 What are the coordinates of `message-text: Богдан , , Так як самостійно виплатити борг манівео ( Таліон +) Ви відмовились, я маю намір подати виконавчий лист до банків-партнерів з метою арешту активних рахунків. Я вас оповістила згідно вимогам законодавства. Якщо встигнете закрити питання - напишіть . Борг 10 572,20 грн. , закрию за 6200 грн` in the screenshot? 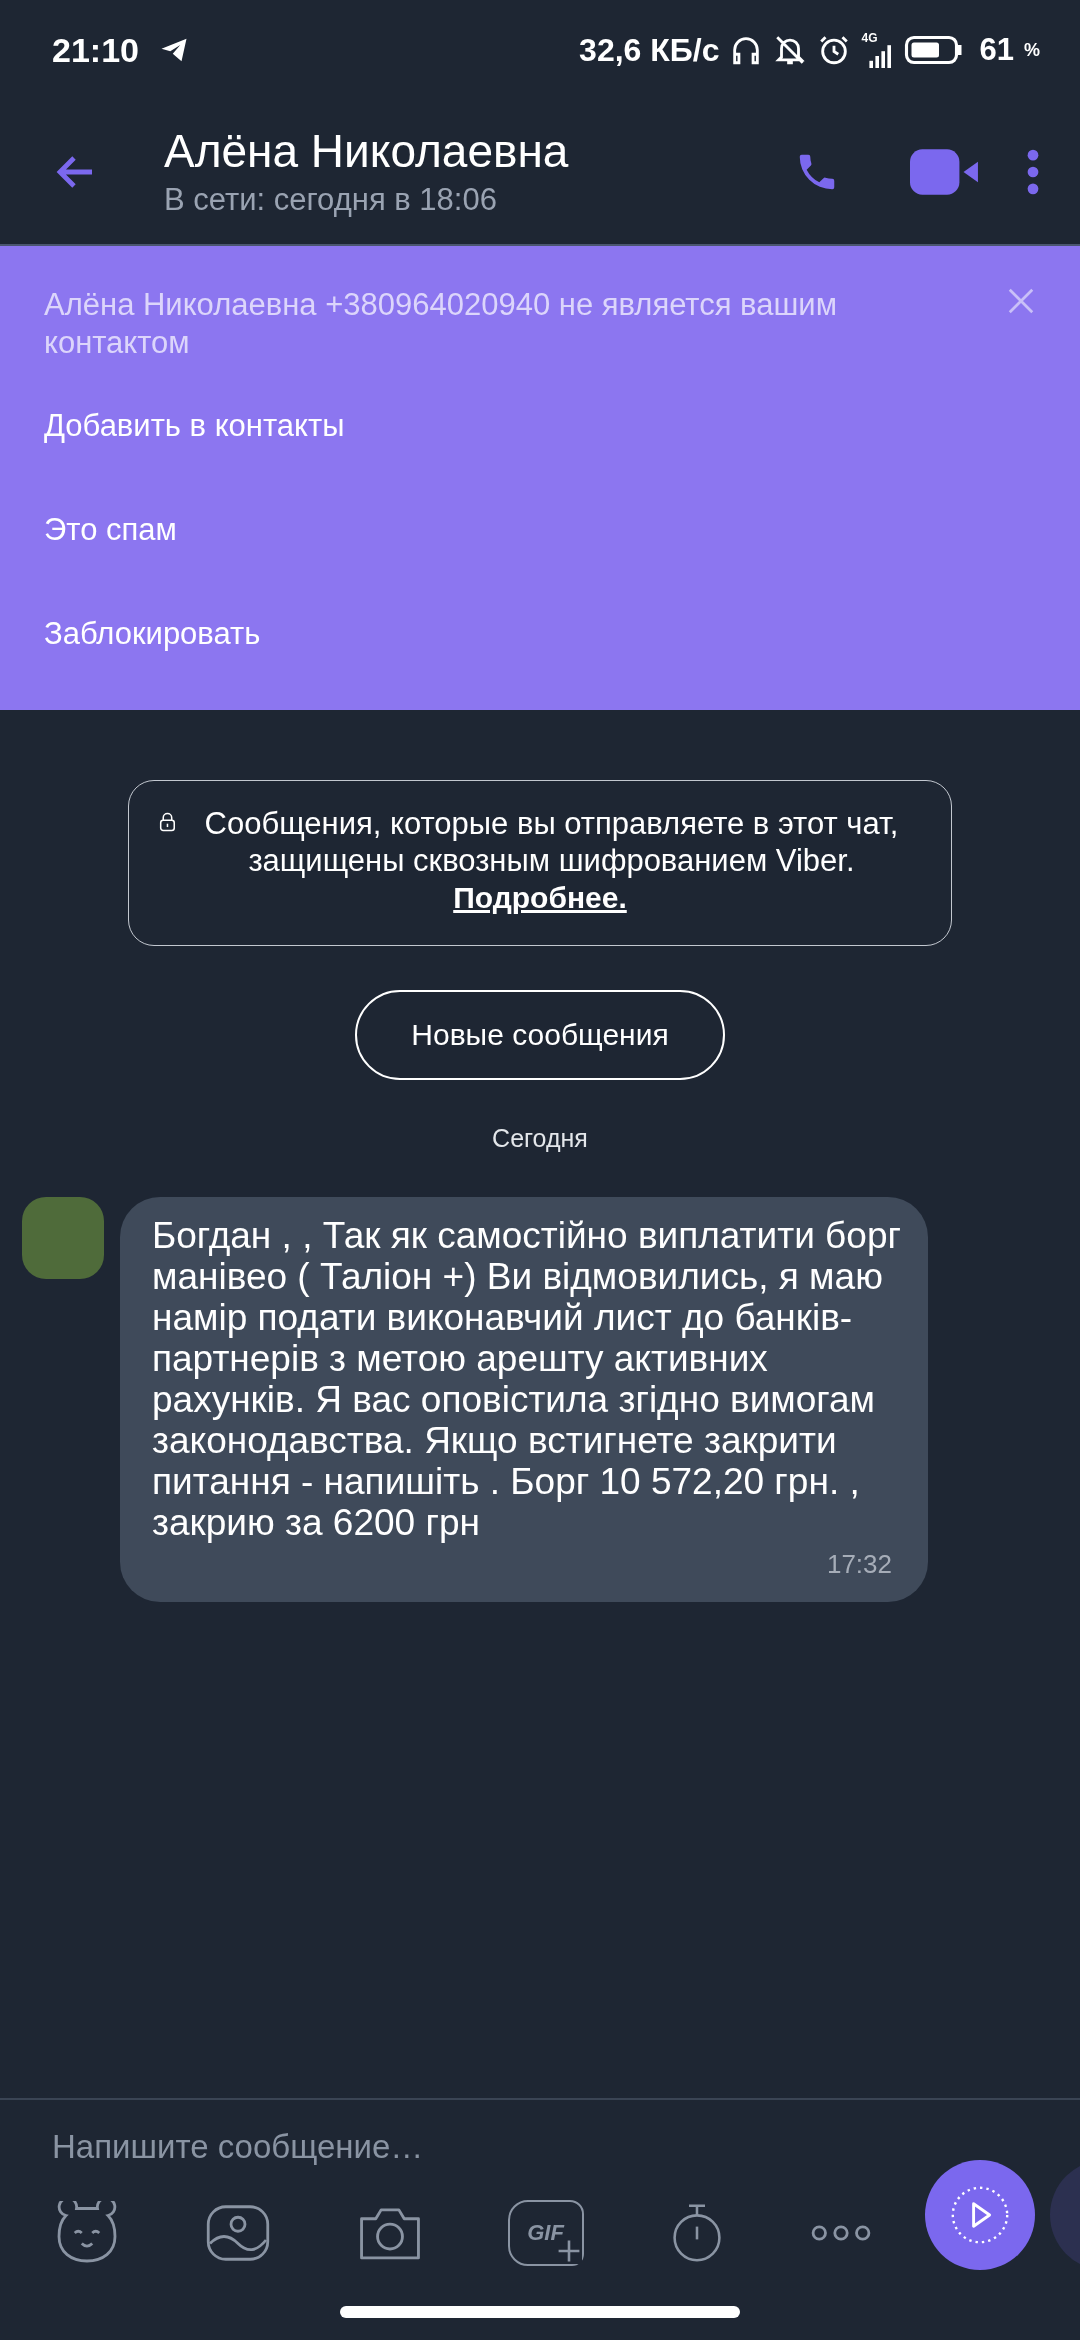 It's located at (527, 1379).